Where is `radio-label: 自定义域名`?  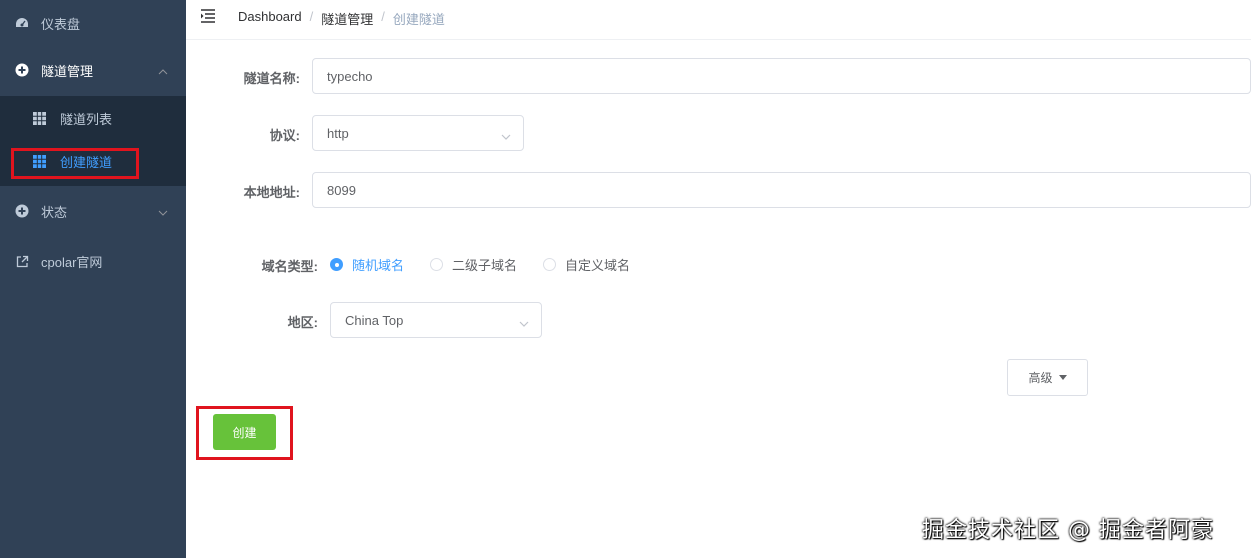
radio-label: 自定义域名 is located at coordinates (598, 265).